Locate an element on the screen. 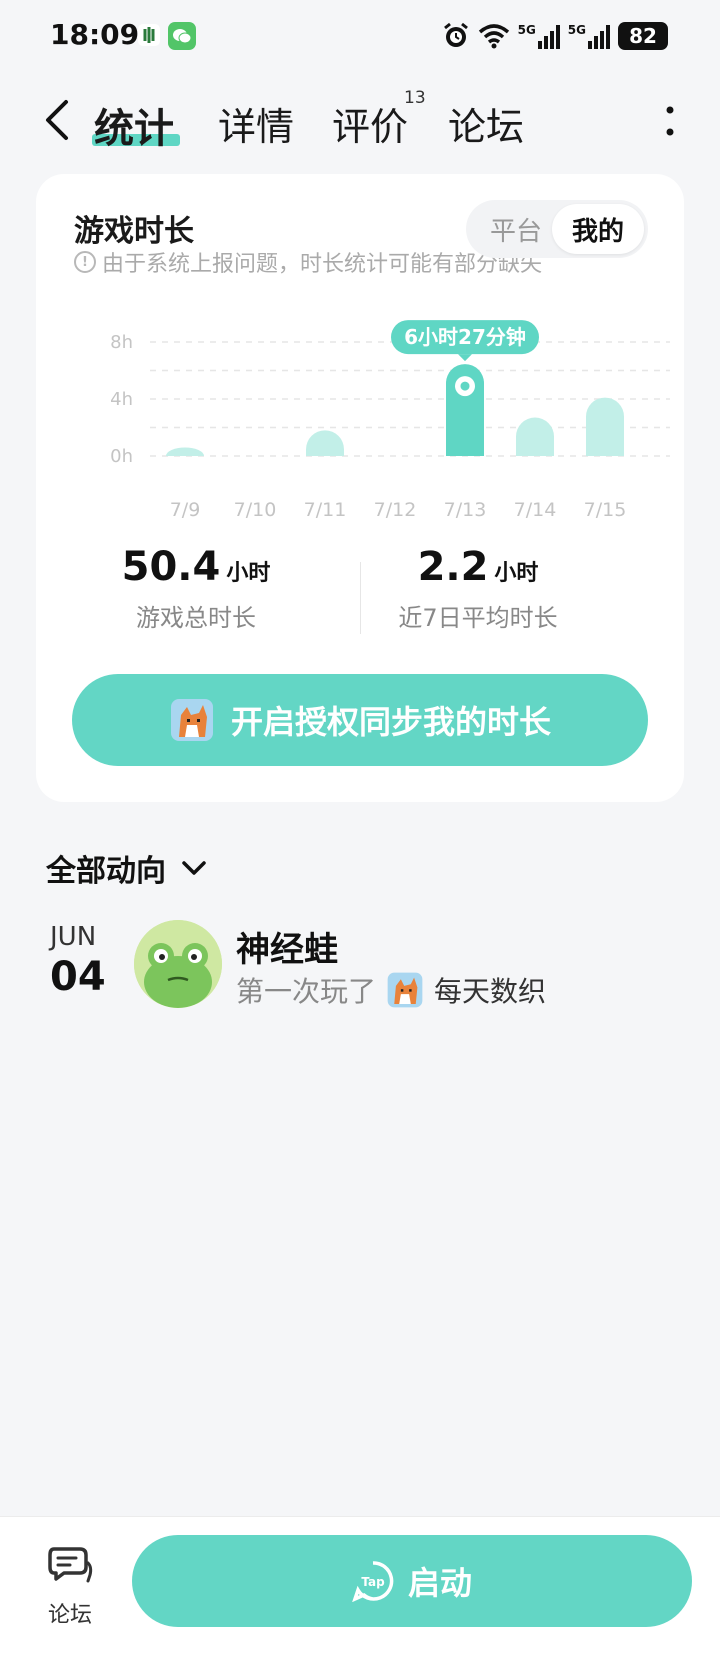 The width and height of the screenshot is (720, 1680). card-note: ! 由于系统上报问题，时长统计可能有部分缺失 is located at coordinates (308, 262).